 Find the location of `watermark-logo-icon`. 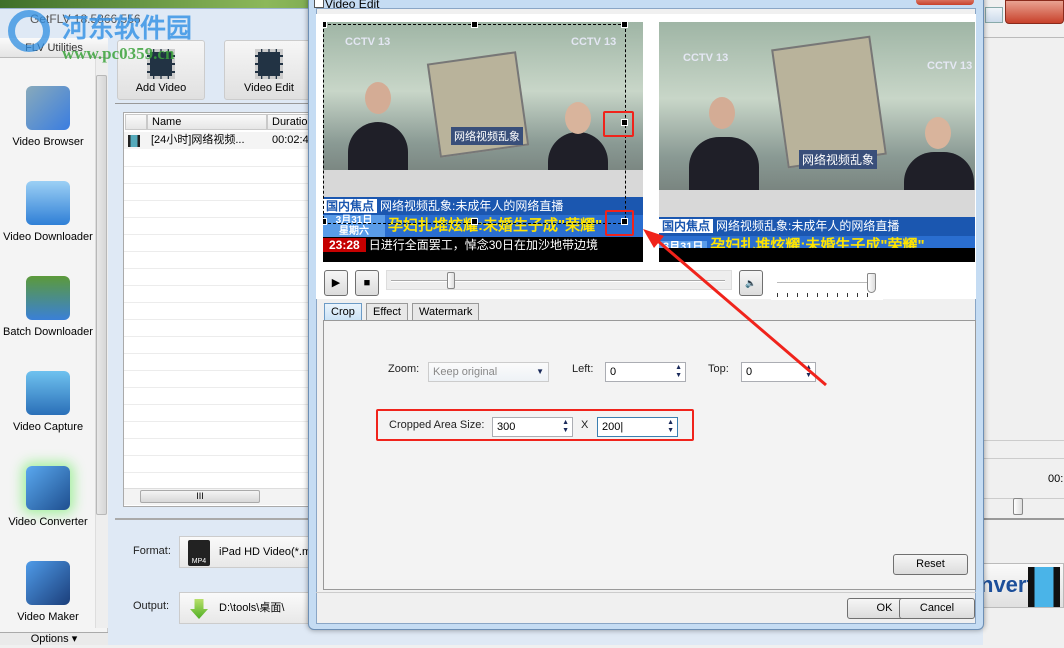

watermark-logo-icon is located at coordinates (29, 31).